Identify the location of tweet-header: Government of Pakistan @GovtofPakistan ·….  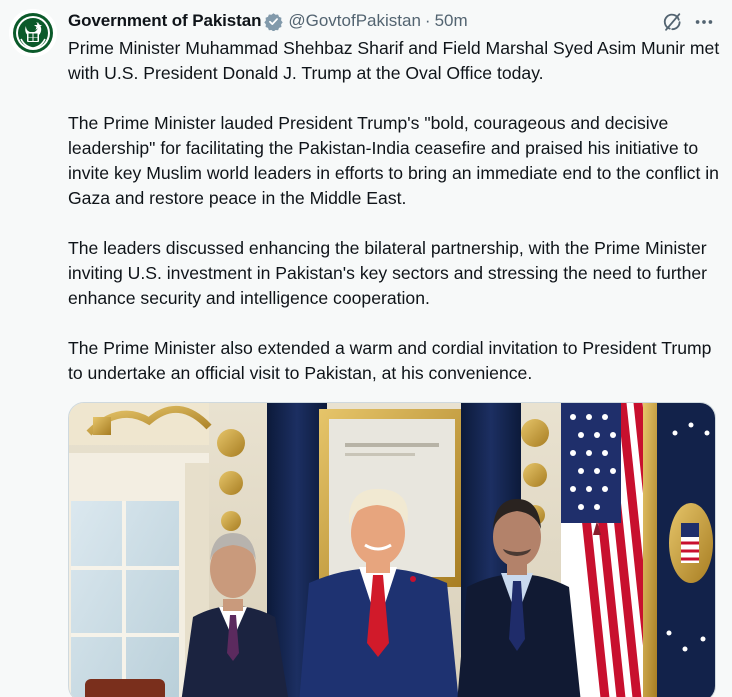
(268, 21).